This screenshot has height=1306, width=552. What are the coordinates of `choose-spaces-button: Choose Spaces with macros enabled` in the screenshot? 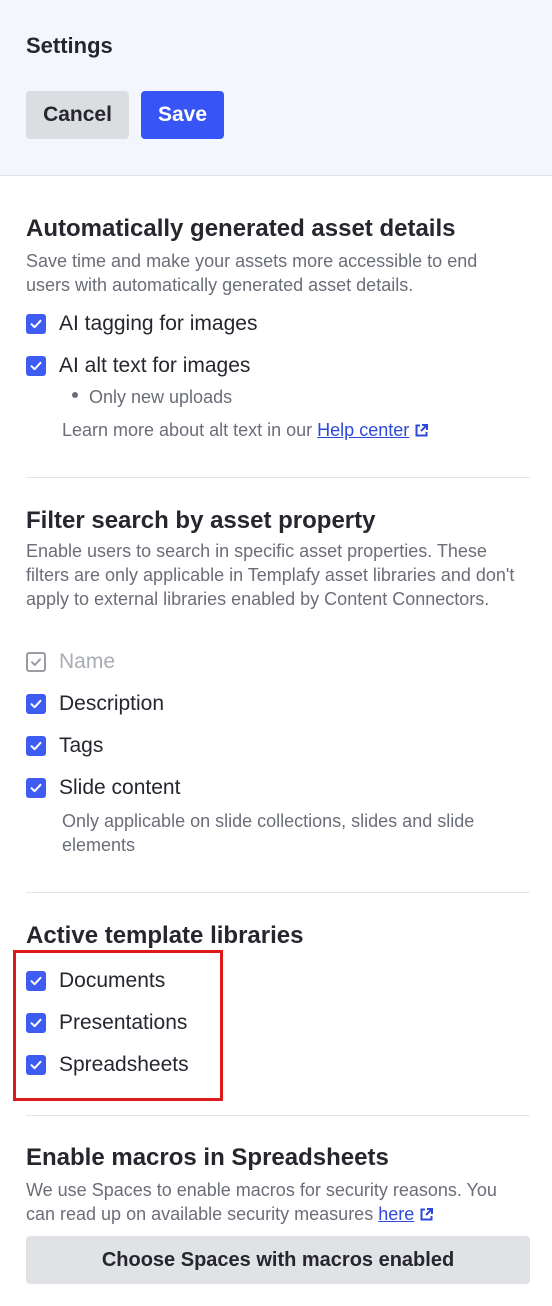 It's located at (278, 1260).